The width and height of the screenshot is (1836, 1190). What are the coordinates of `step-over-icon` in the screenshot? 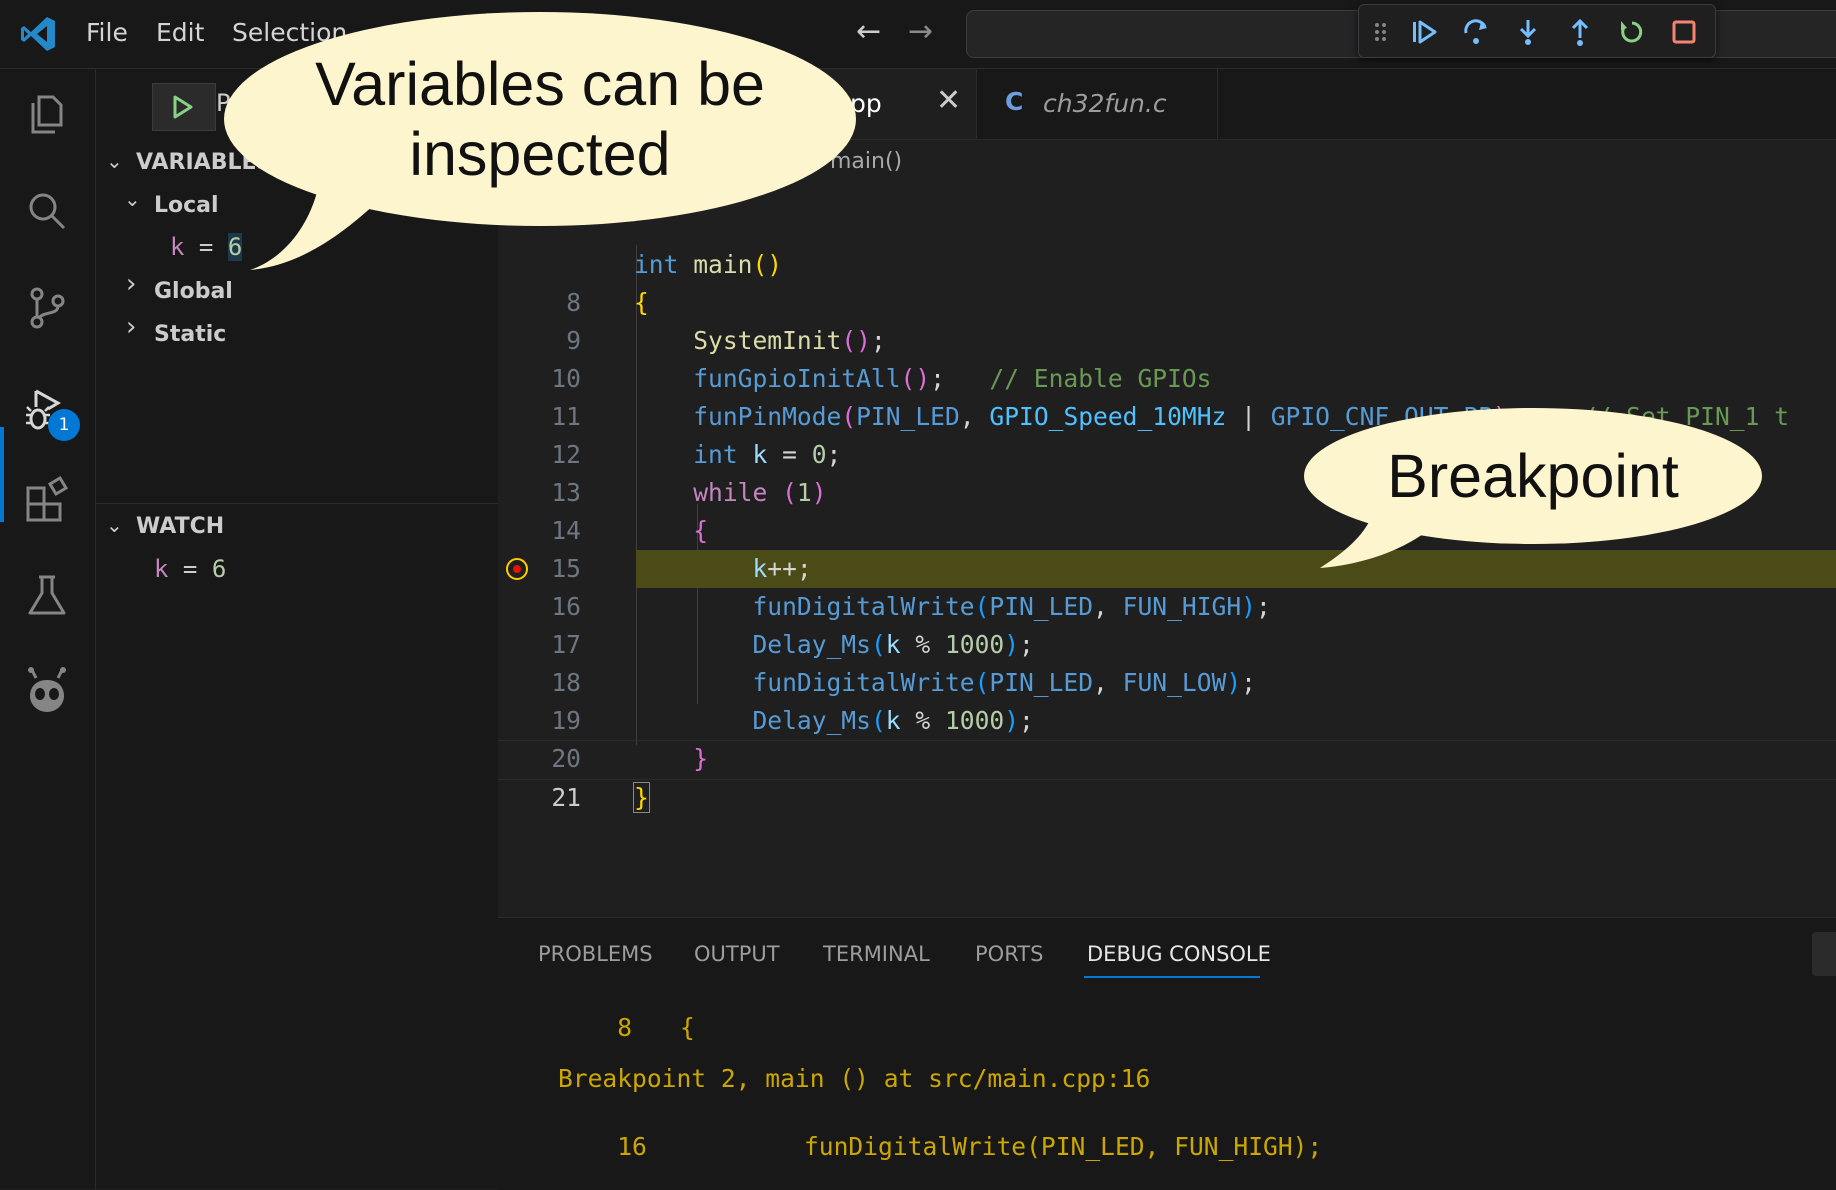 It's located at (1476, 32).